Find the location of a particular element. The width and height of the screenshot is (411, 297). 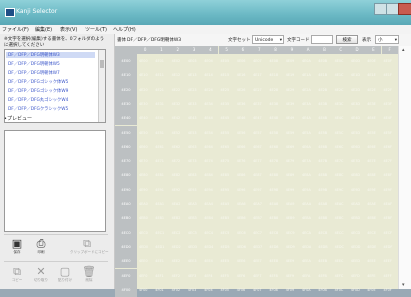

char-cell: 4EF4 is located at coordinates (208, 276).